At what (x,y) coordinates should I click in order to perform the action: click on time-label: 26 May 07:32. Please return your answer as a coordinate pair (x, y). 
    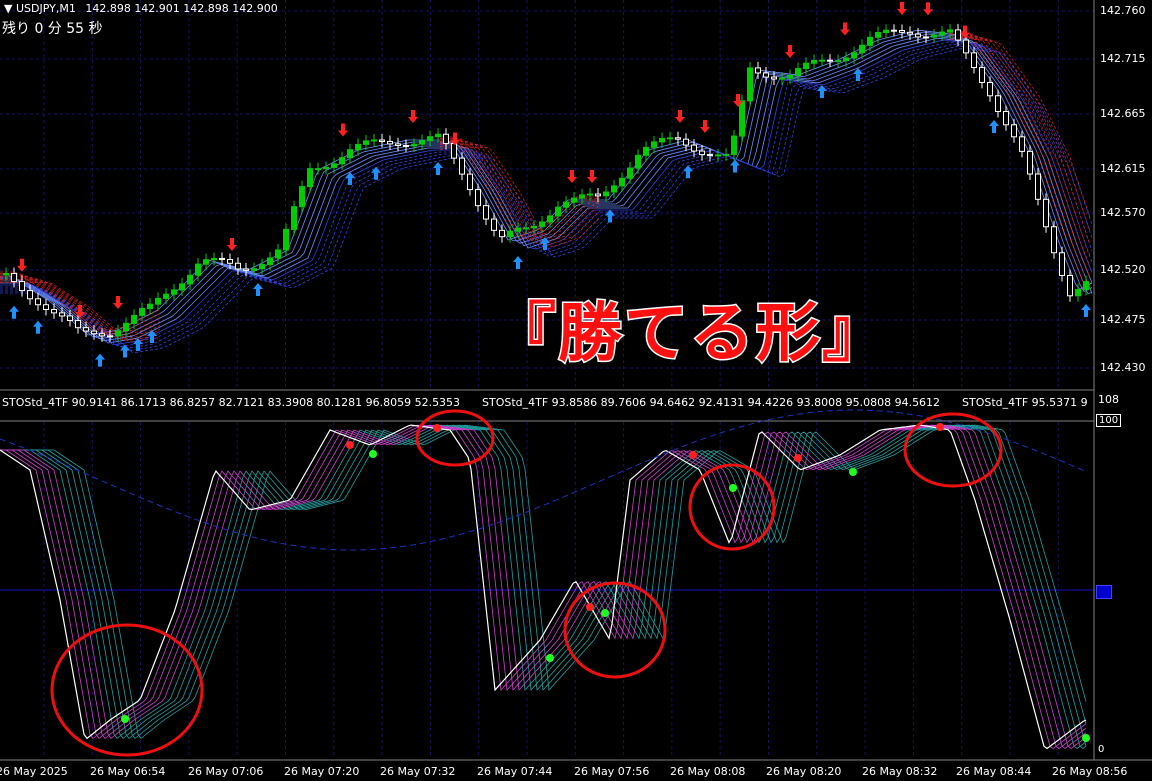
    Looking at the image, I should click on (418, 771).